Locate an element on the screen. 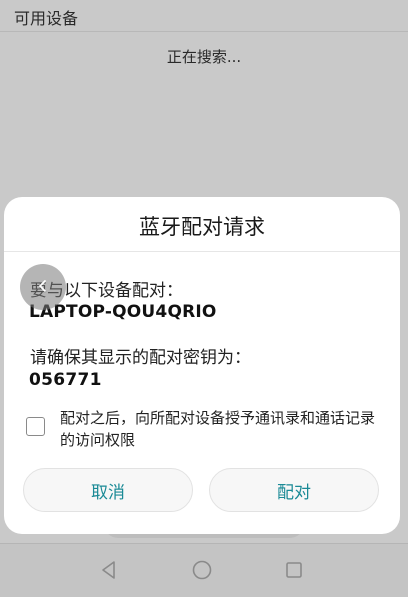  dialog-divider is located at coordinates (202, 251).